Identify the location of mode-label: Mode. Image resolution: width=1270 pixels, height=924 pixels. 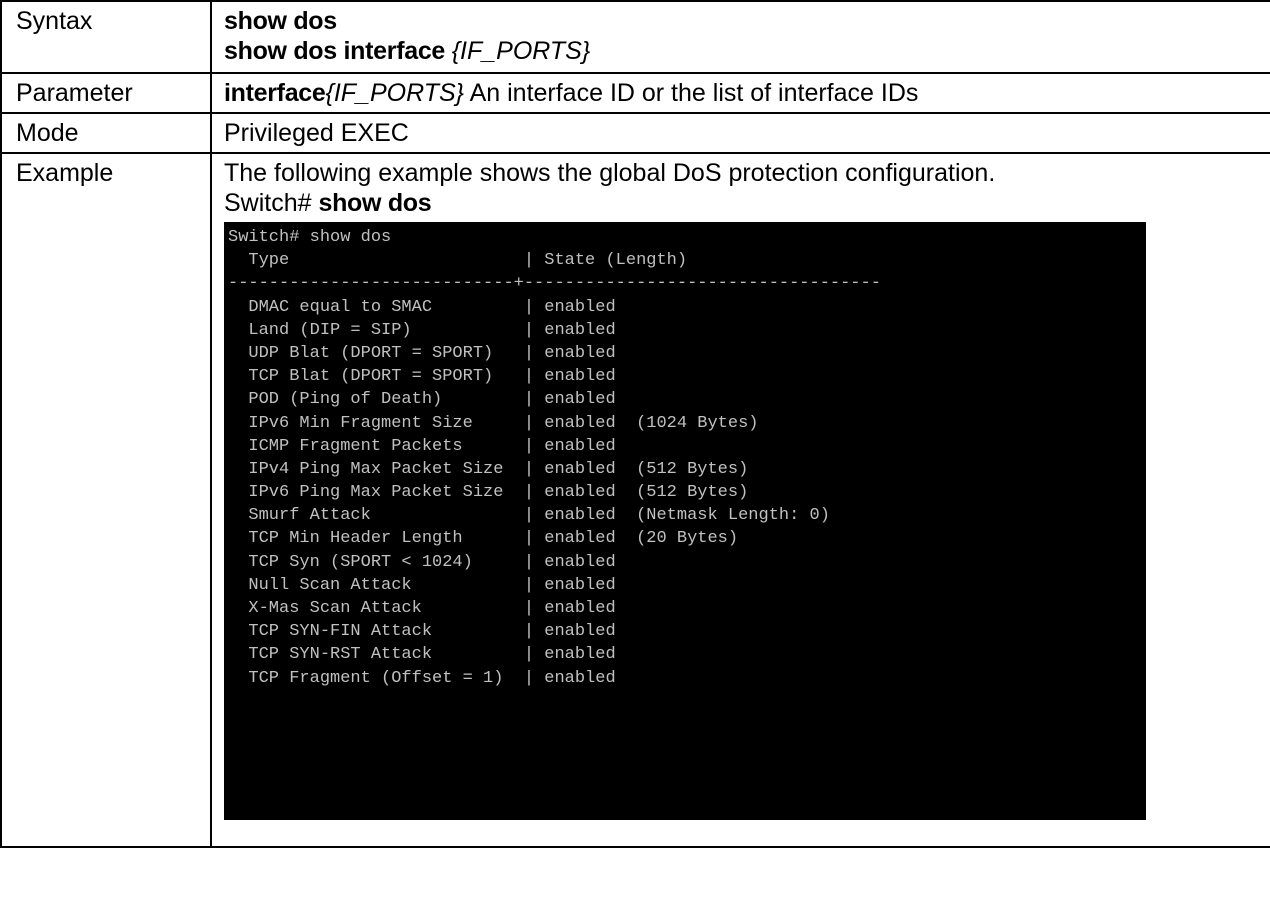
(106, 133).